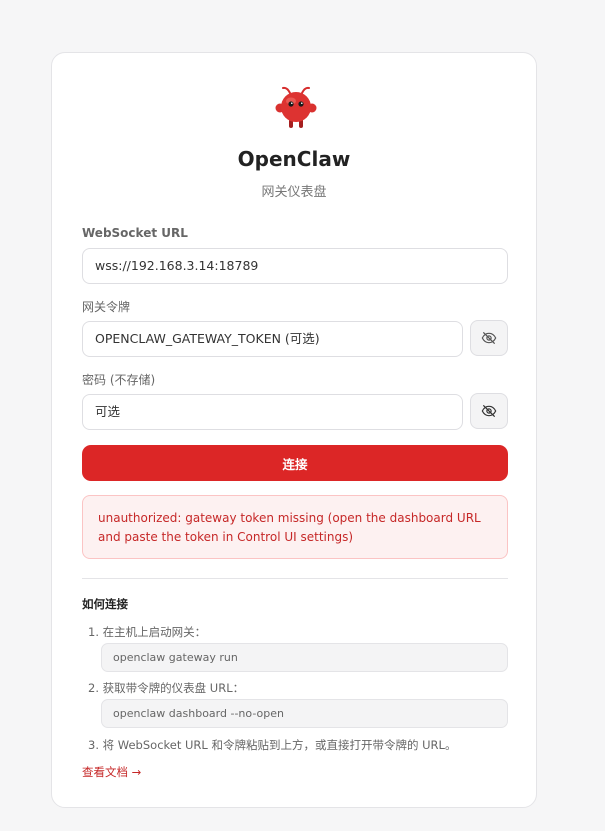 This screenshot has height=831, width=605. I want to click on toggle-password-visibility-button, so click(489, 411).